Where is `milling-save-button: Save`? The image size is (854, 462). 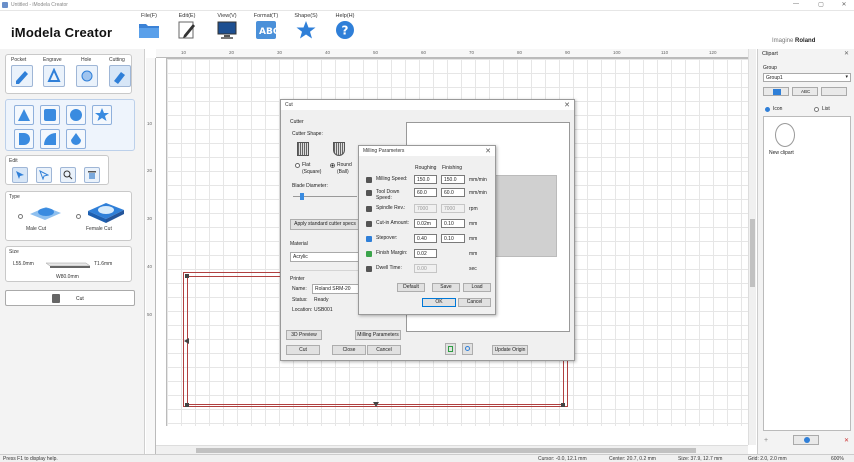 milling-save-button: Save is located at coordinates (446, 287).